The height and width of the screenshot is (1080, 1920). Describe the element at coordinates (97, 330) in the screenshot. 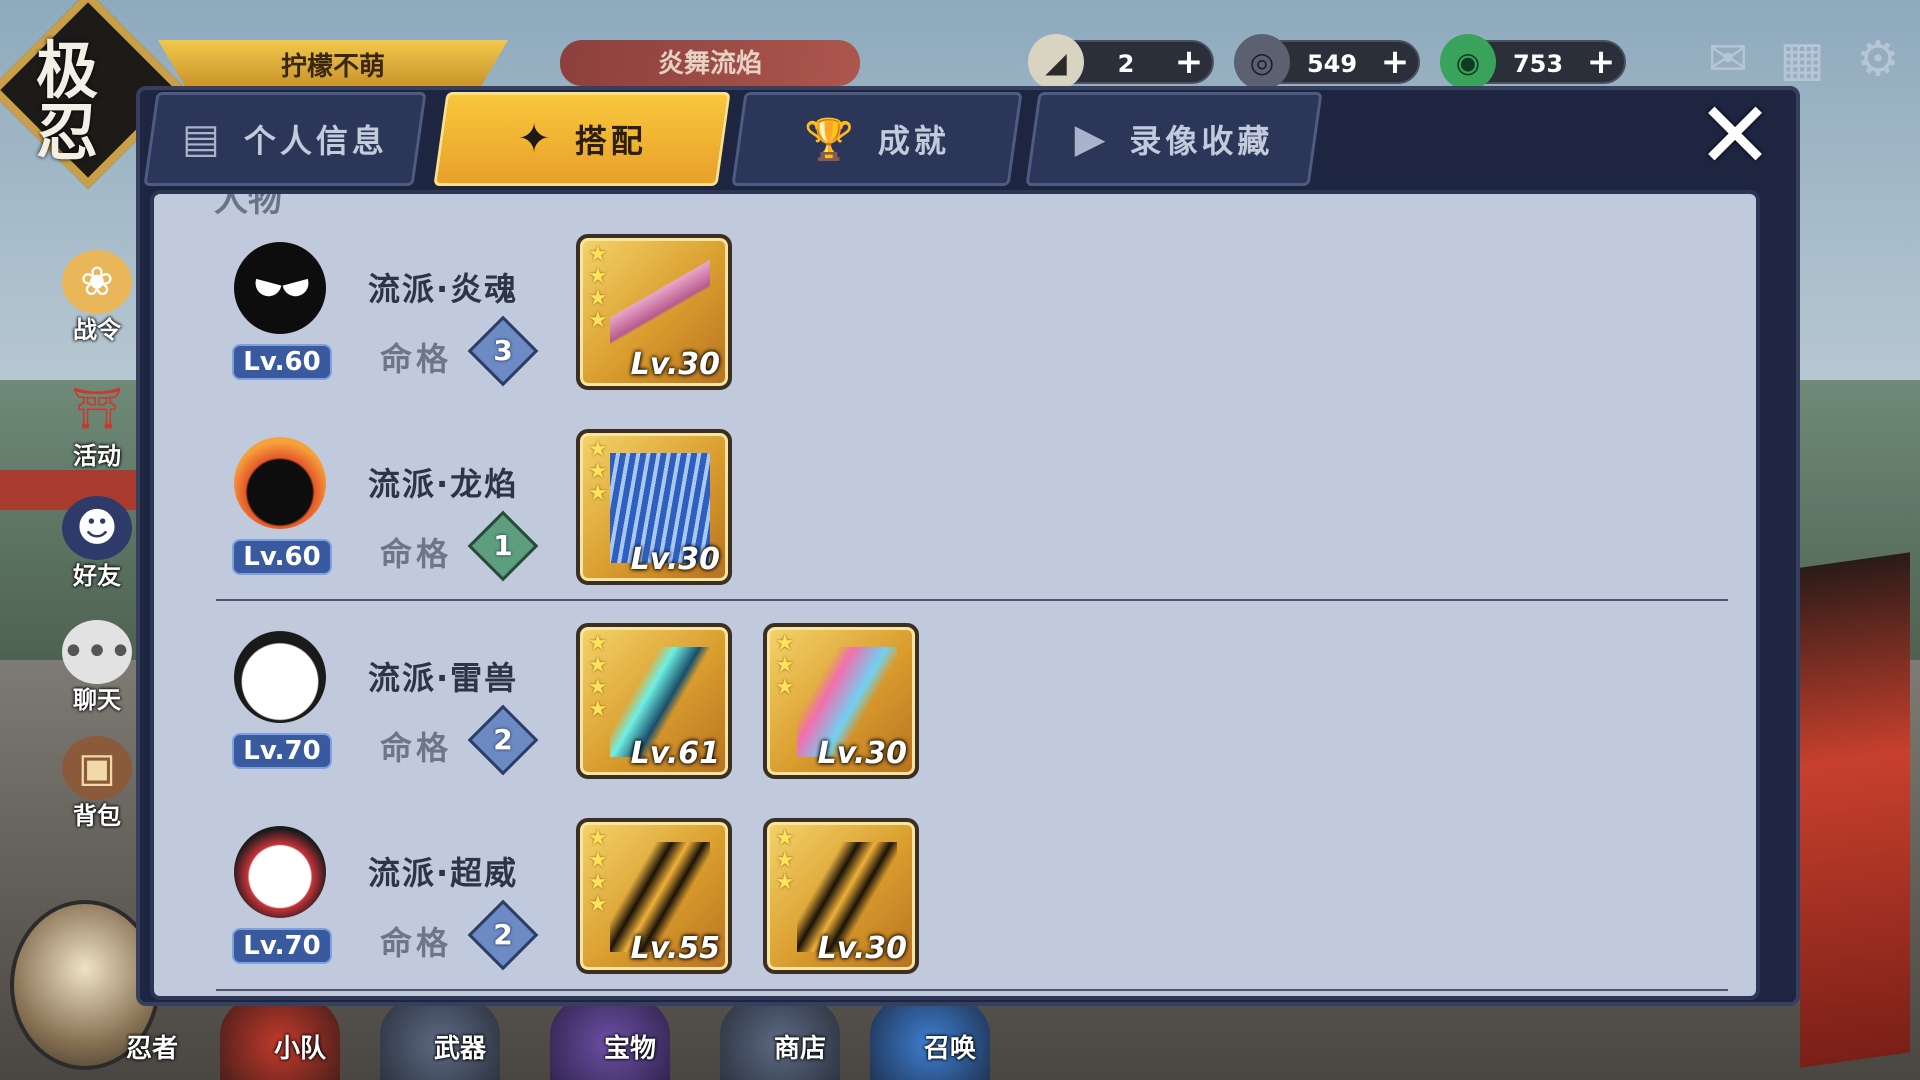

I see `side-item-label: 战令` at that location.